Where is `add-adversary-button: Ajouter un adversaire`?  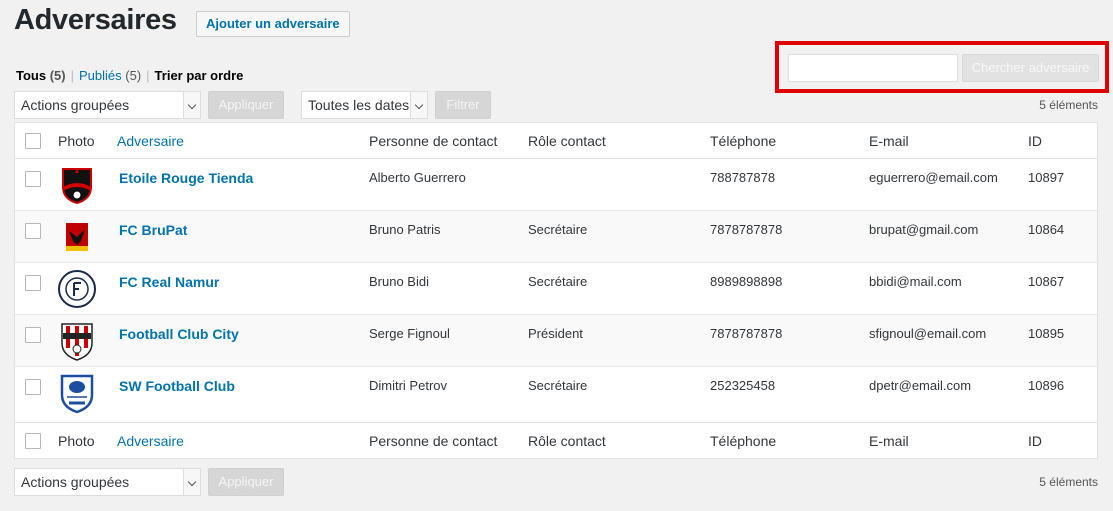
add-adversary-button: Ajouter un adversaire is located at coordinates (273, 24).